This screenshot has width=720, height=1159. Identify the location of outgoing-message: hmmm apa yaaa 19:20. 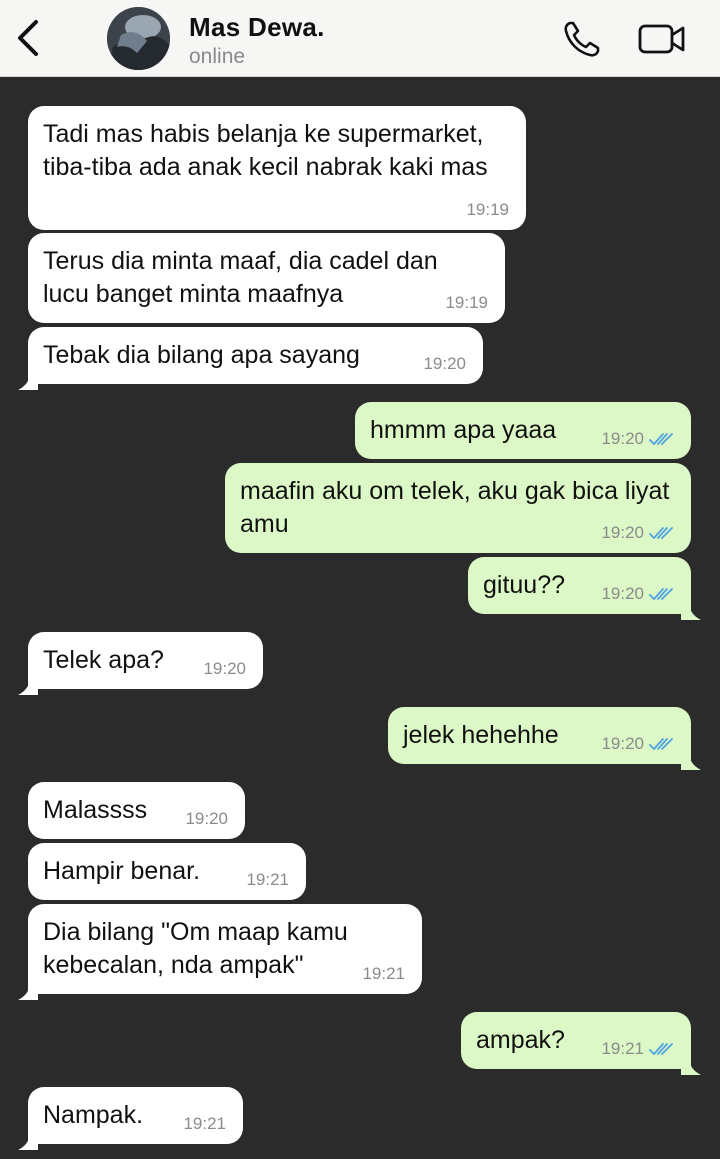
(523, 430).